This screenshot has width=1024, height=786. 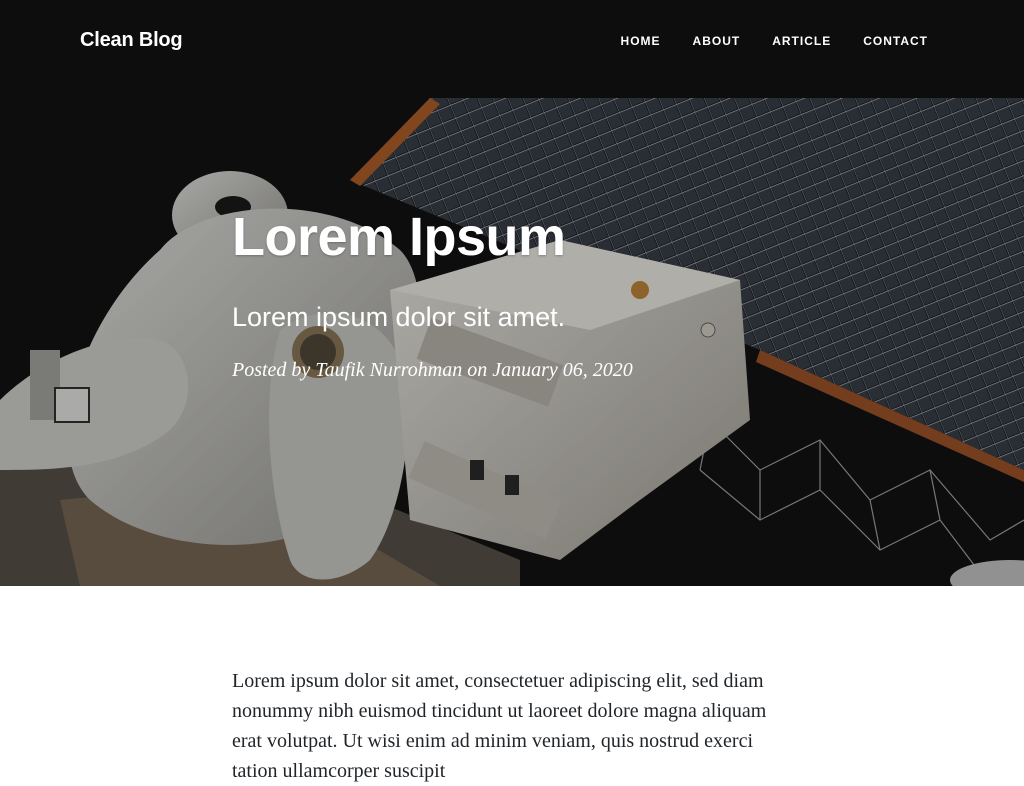 I want to click on brand-logo-link: Clean Blog, so click(x=131, y=40).